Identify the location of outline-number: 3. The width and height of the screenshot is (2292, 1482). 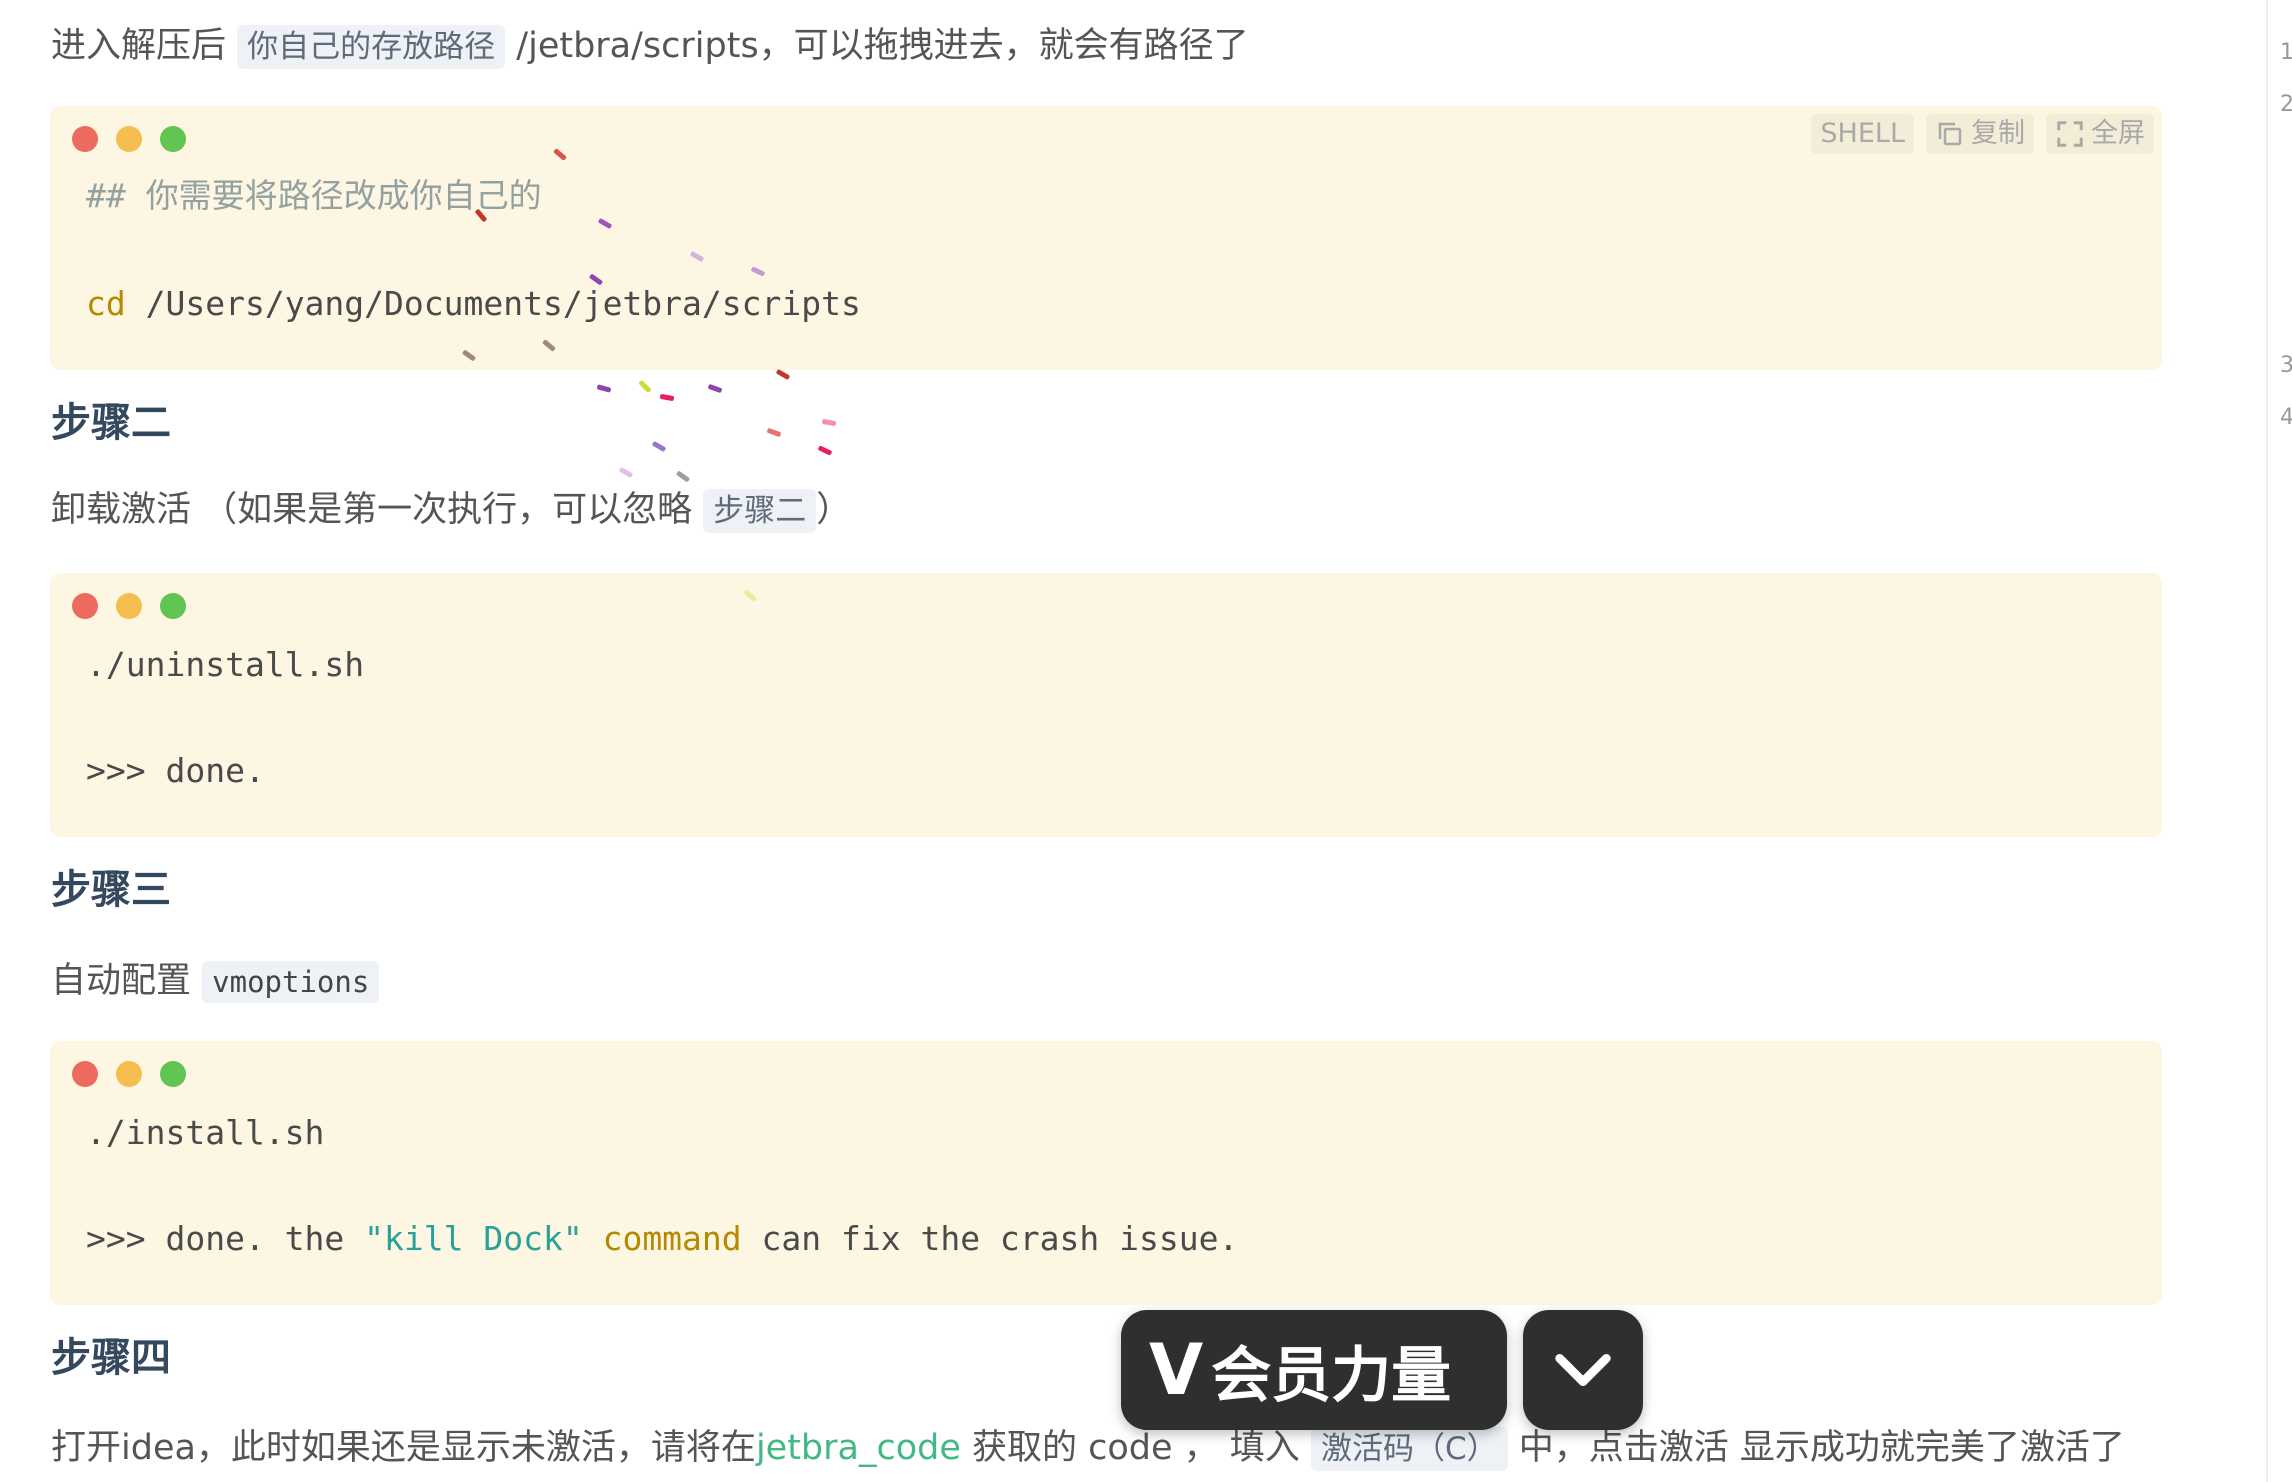
(2286, 365).